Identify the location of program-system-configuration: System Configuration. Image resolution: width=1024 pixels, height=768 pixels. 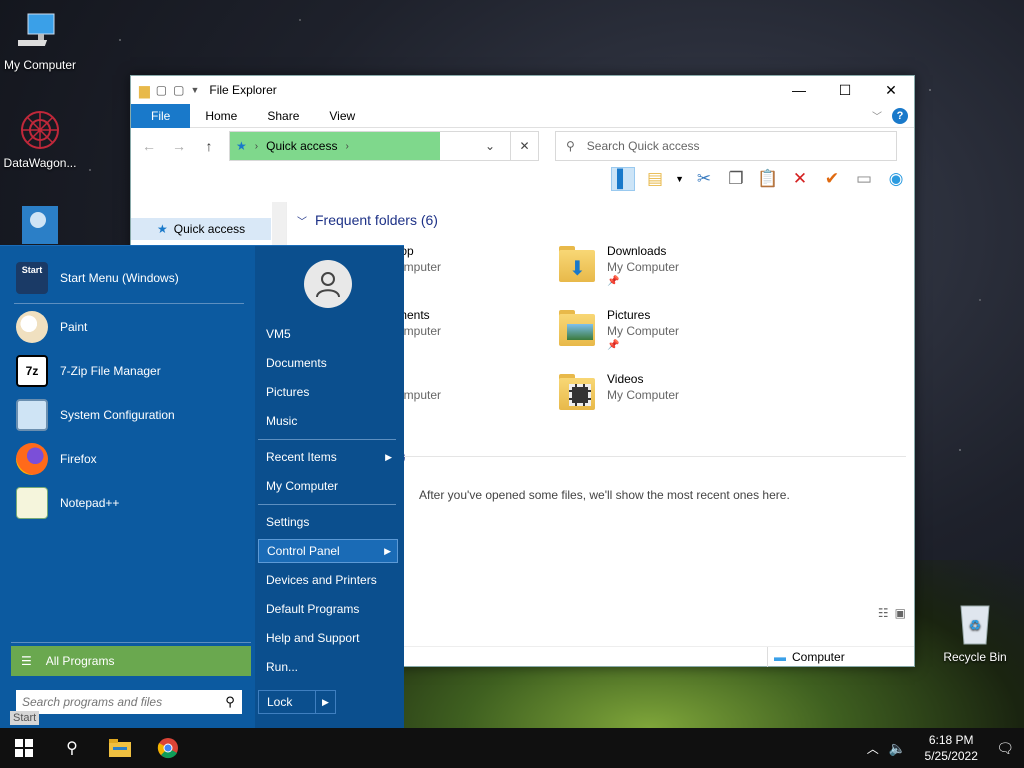
(95, 415).